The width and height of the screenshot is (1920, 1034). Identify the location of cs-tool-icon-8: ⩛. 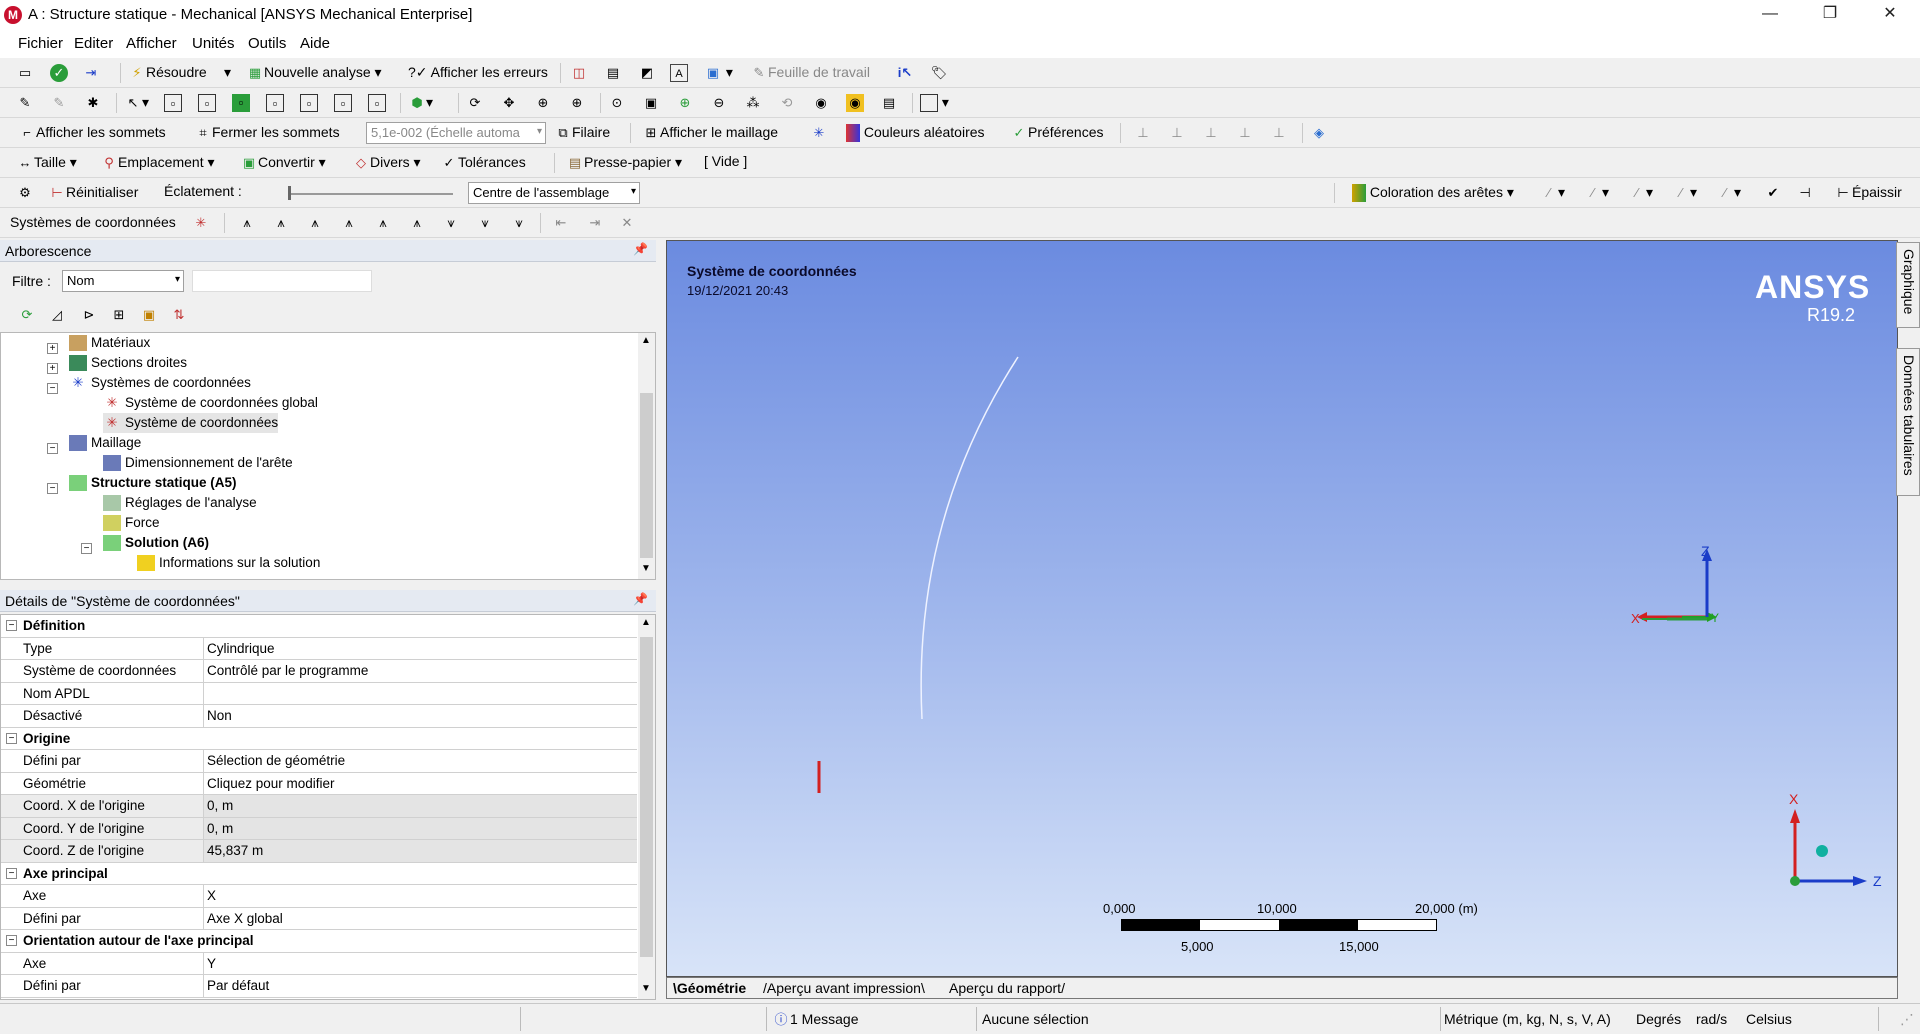
(485, 223).